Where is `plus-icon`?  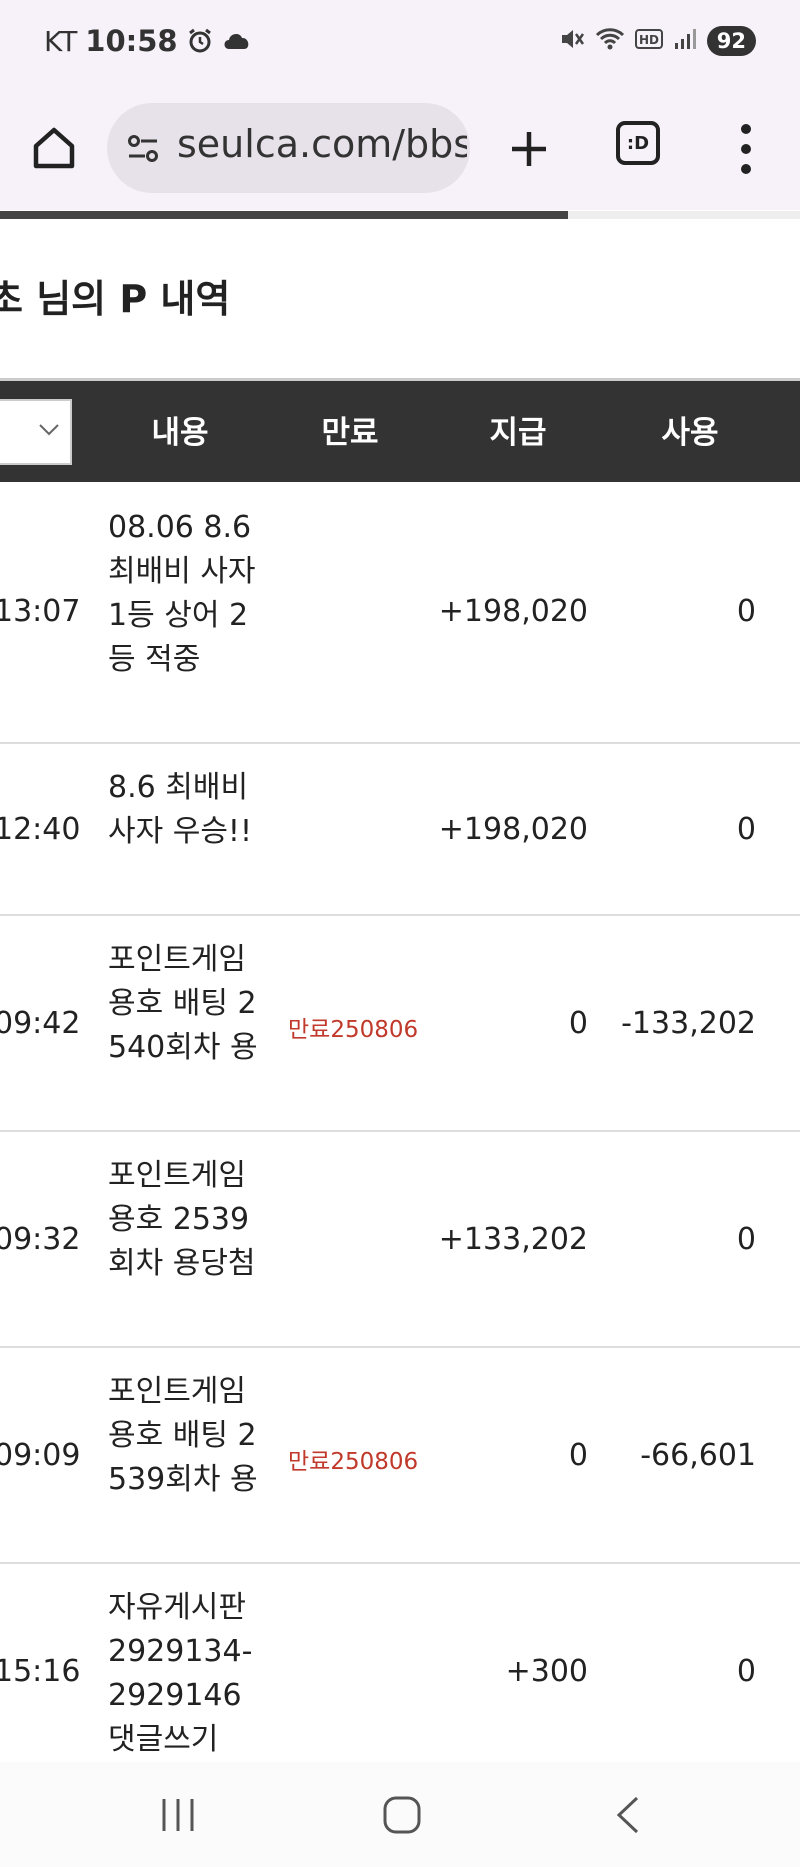
plus-icon is located at coordinates (529, 149).